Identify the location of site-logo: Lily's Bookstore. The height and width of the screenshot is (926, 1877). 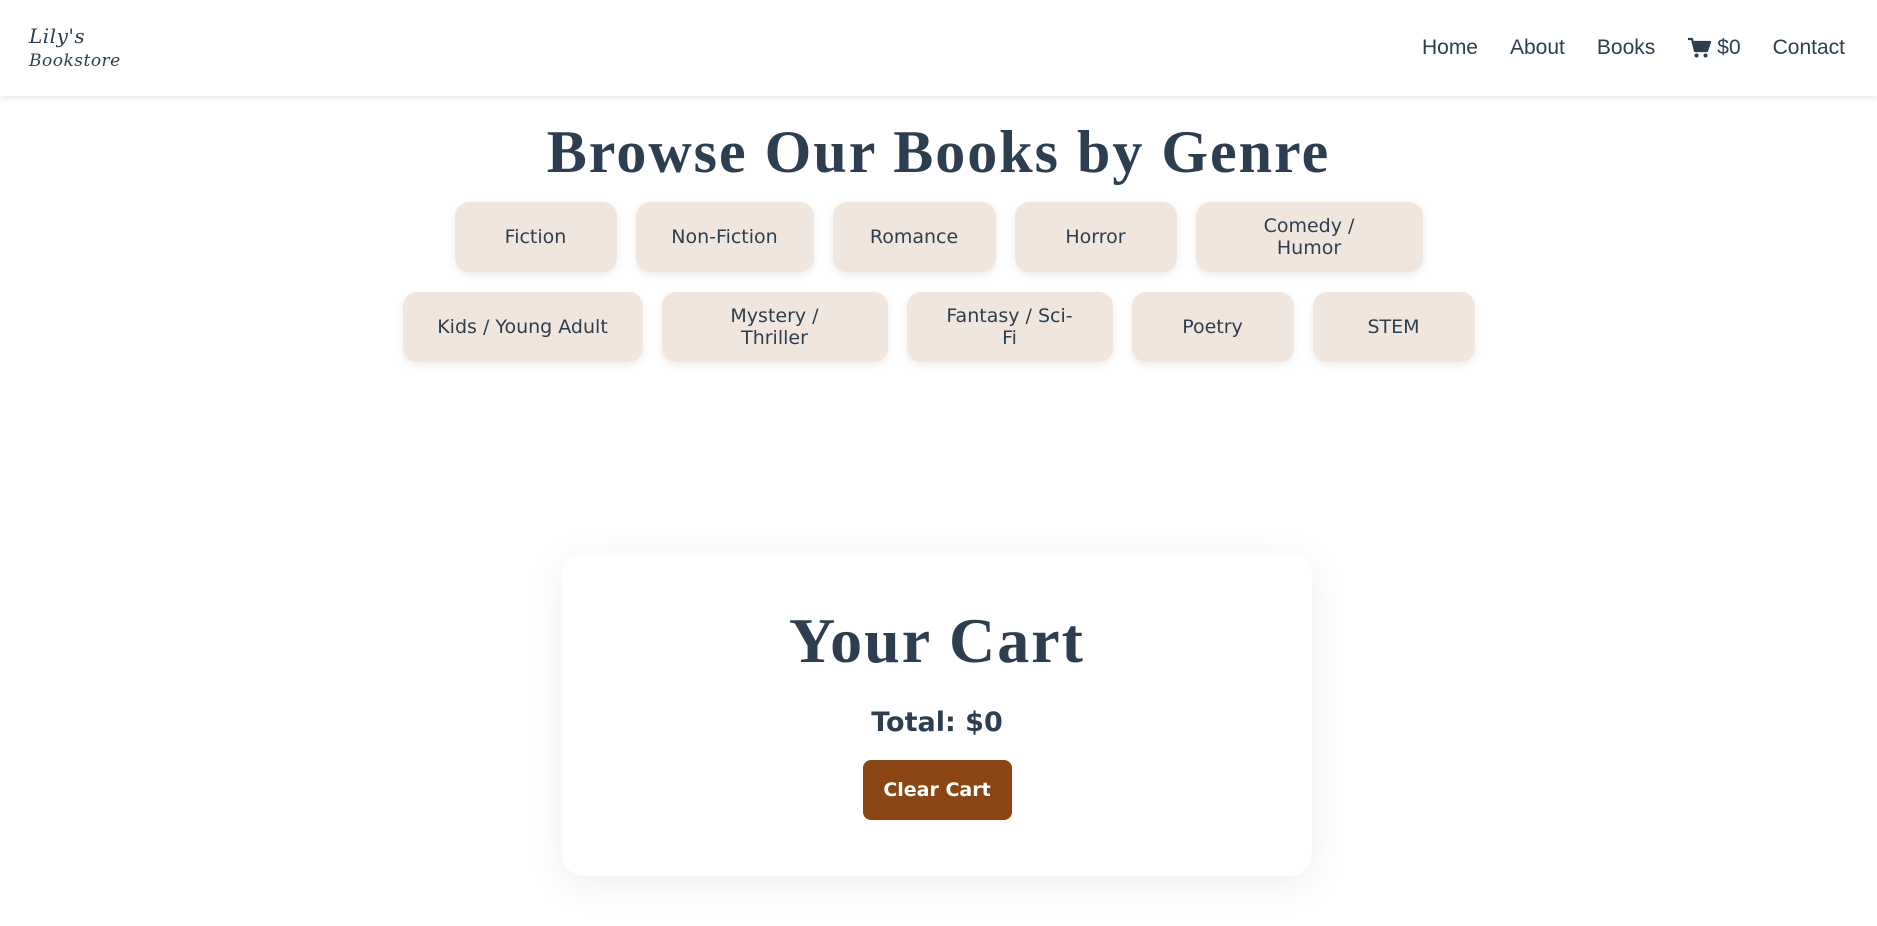
(75, 48).